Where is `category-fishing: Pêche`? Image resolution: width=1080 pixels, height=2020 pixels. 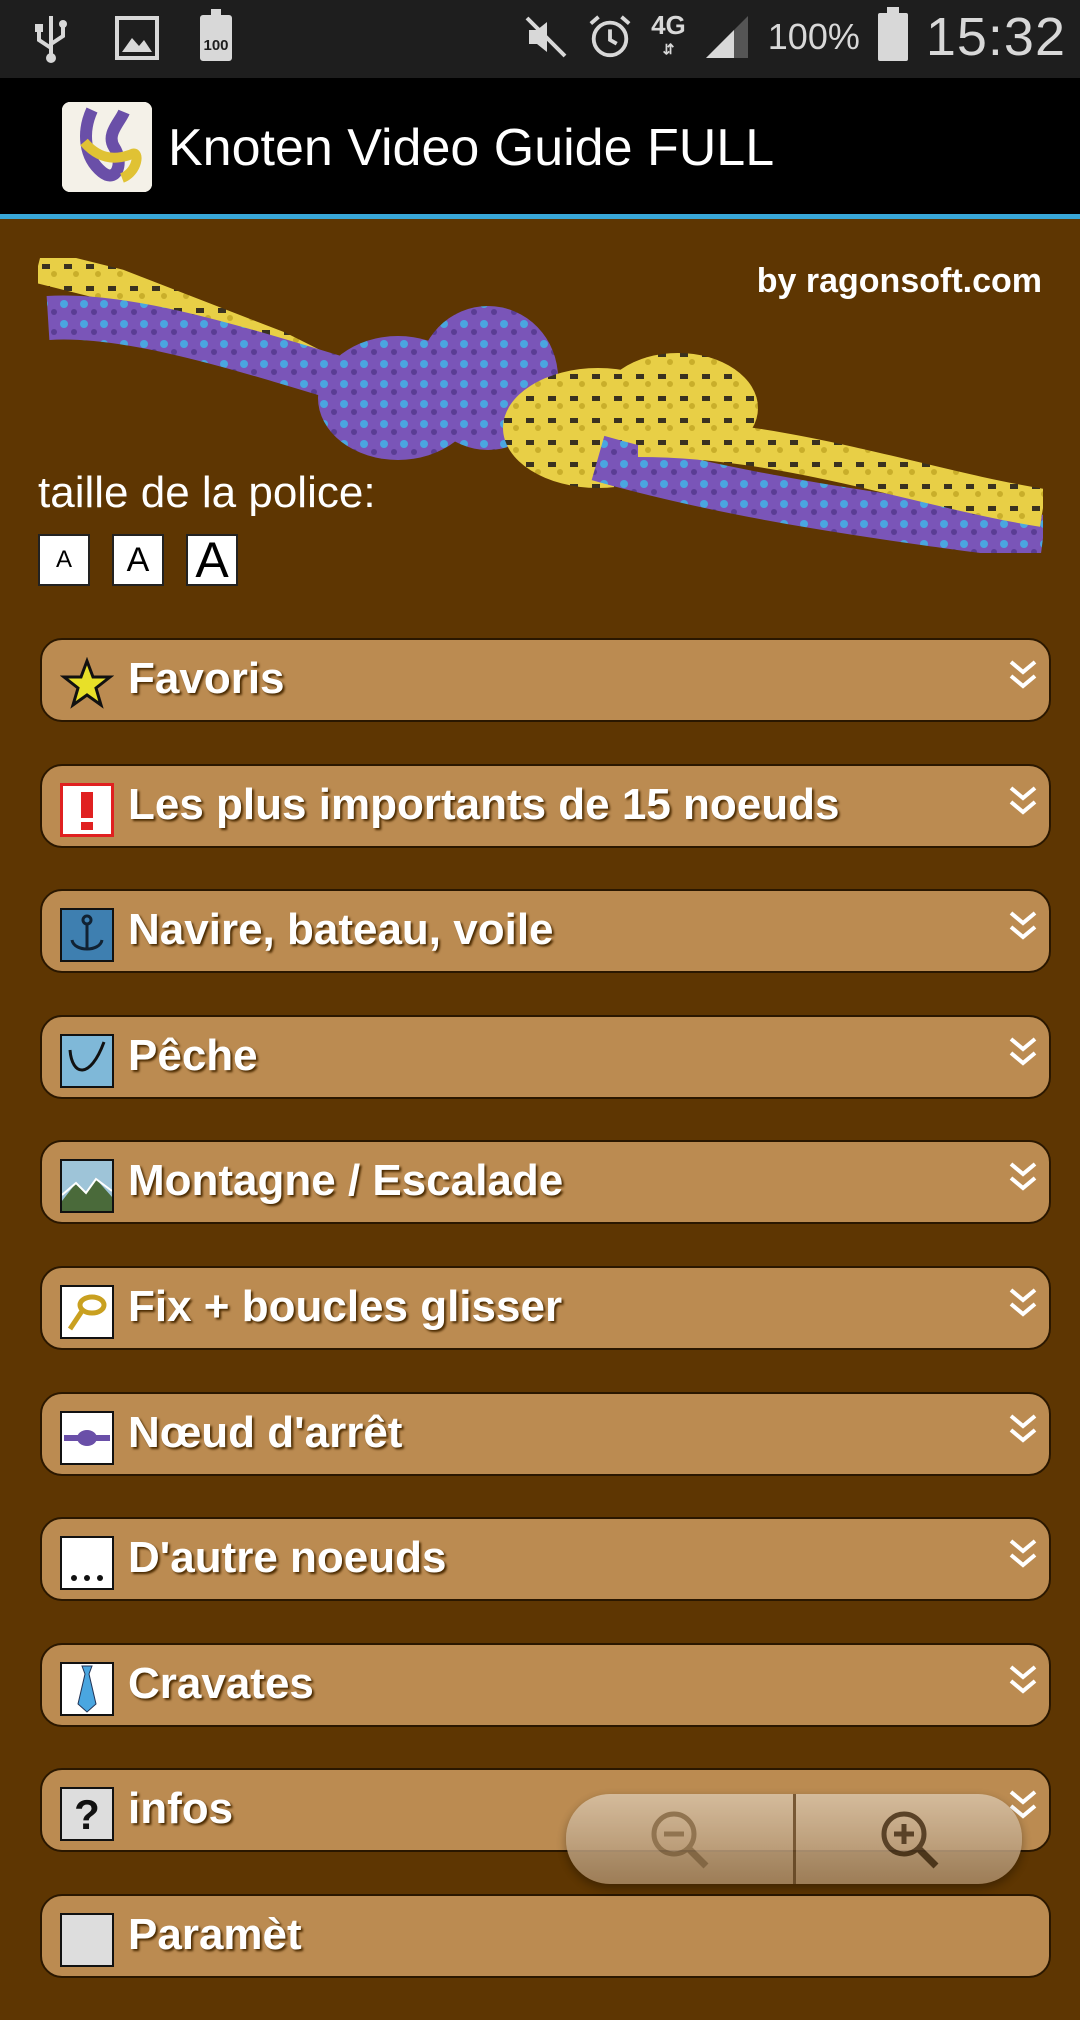
category-fishing: Pêche is located at coordinates (545, 1056).